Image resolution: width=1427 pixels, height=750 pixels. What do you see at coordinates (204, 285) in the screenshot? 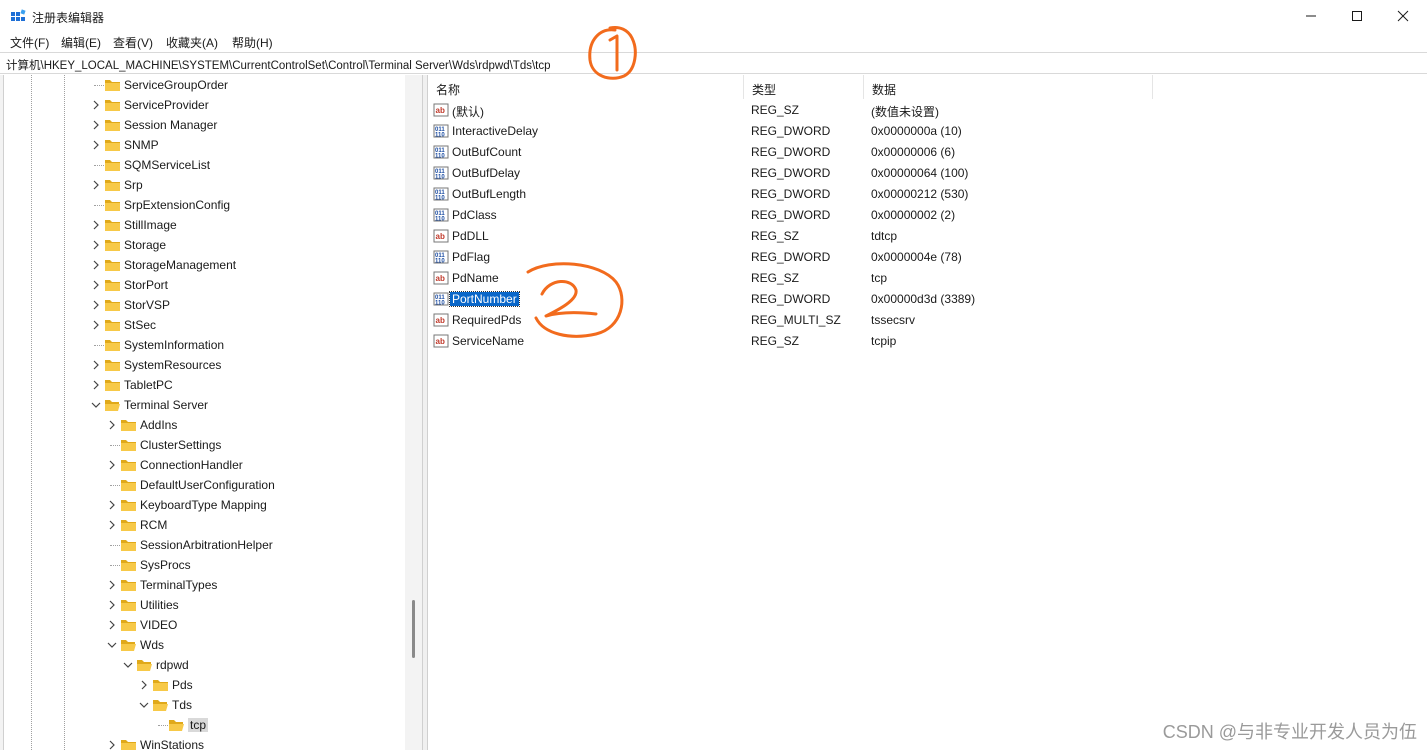
I see `tree-item-storport: StorPort` at bounding box center [204, 285].